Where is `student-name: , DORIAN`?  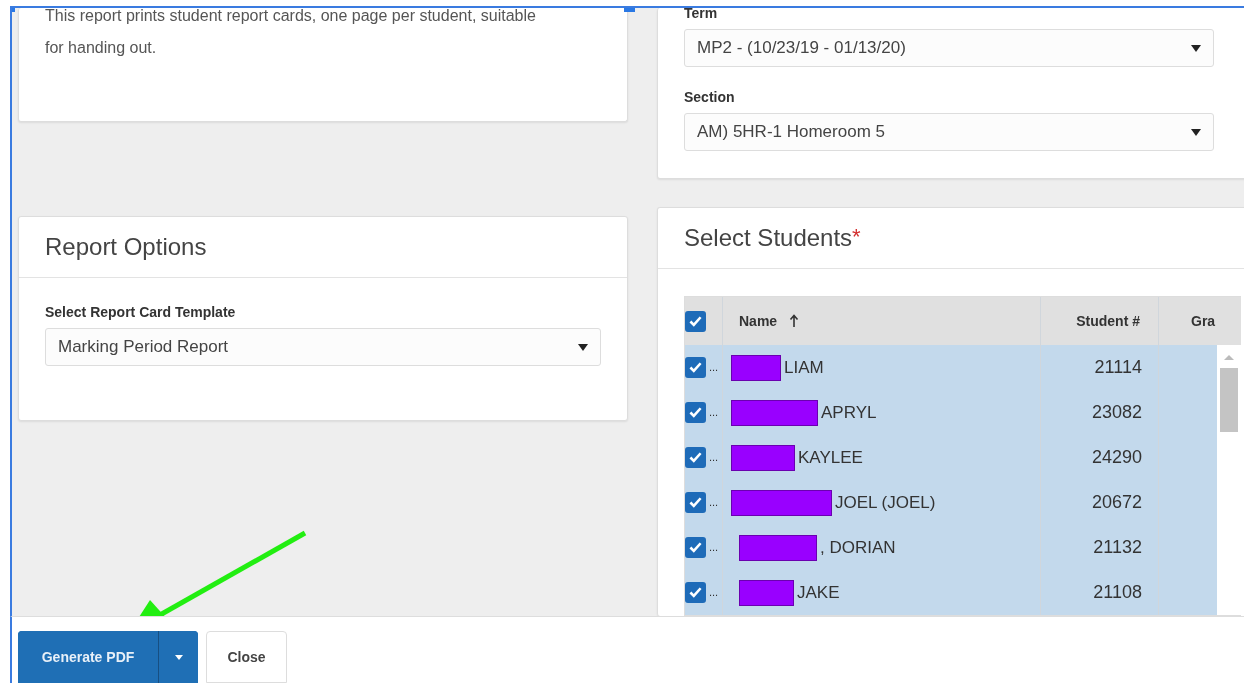
student-name: , DORIAN is located at coordinates (858, 547).